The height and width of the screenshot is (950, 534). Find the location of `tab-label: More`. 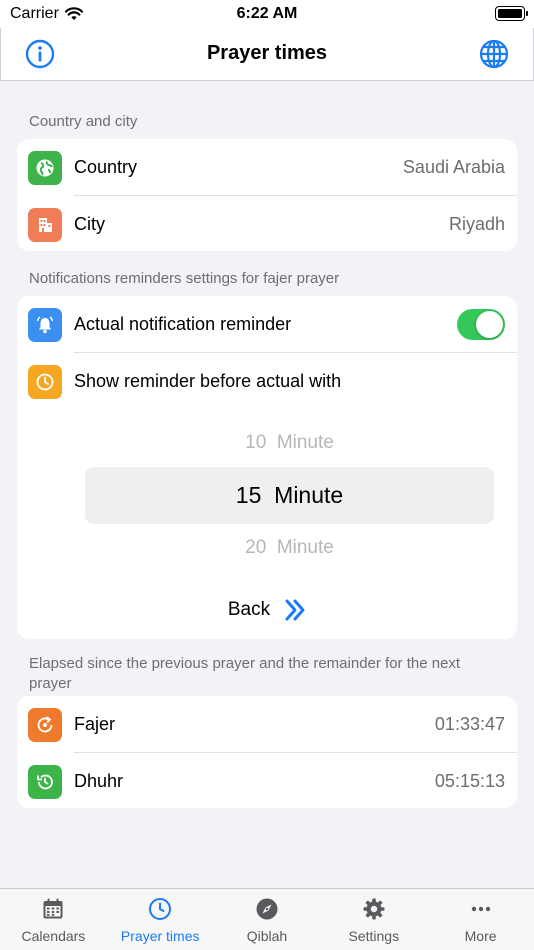

tab-label: More is located at coordinates (480, 936).